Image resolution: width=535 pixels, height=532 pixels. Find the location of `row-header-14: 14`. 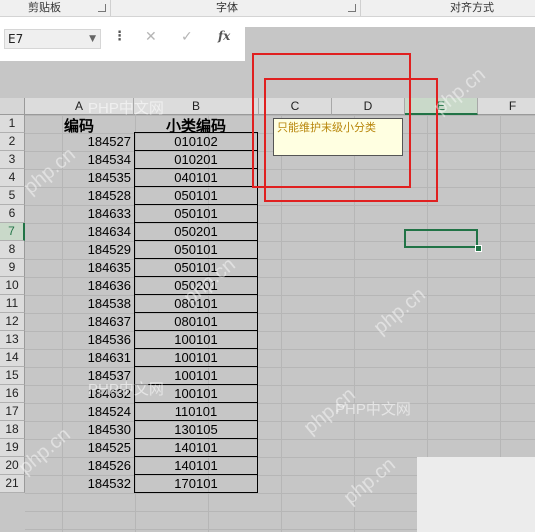

row-header-14: 14 is located at coordinates (12, 358).